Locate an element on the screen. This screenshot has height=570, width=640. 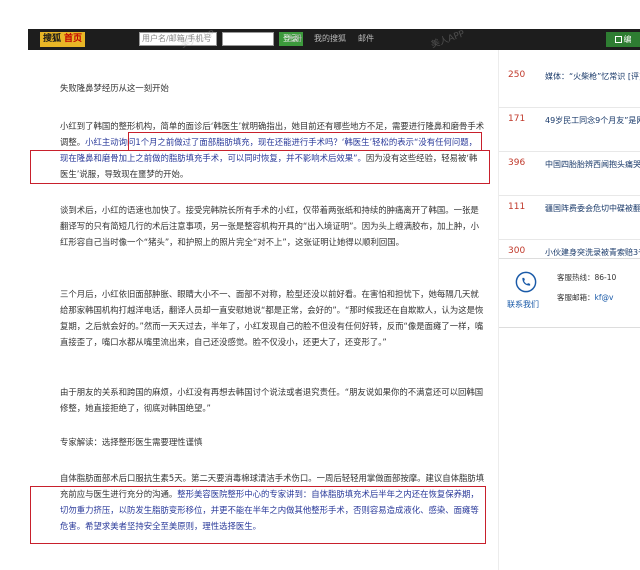
news-link: 疆国阵费委会危切中碟被翻停-搜狐体育 is located at coordinates (592, 208).